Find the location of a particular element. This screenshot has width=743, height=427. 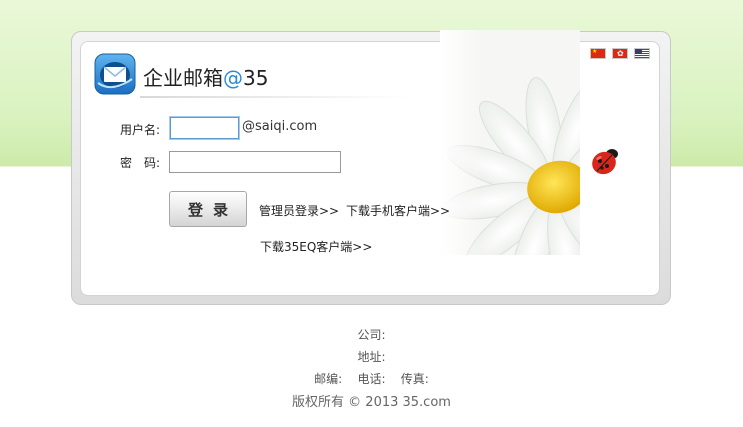

brand-at: @ is located at coordinates (233, 78).